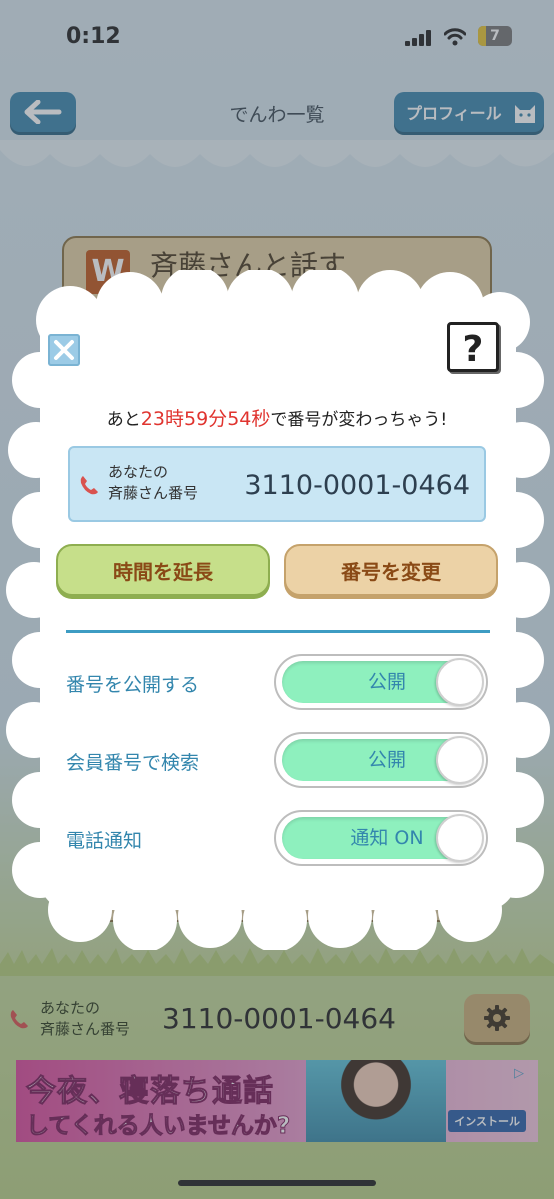  Describe the element at coordinates (357, 485) in the screenshot. I see `my-number-value: 3110-0001-0464` at that location.